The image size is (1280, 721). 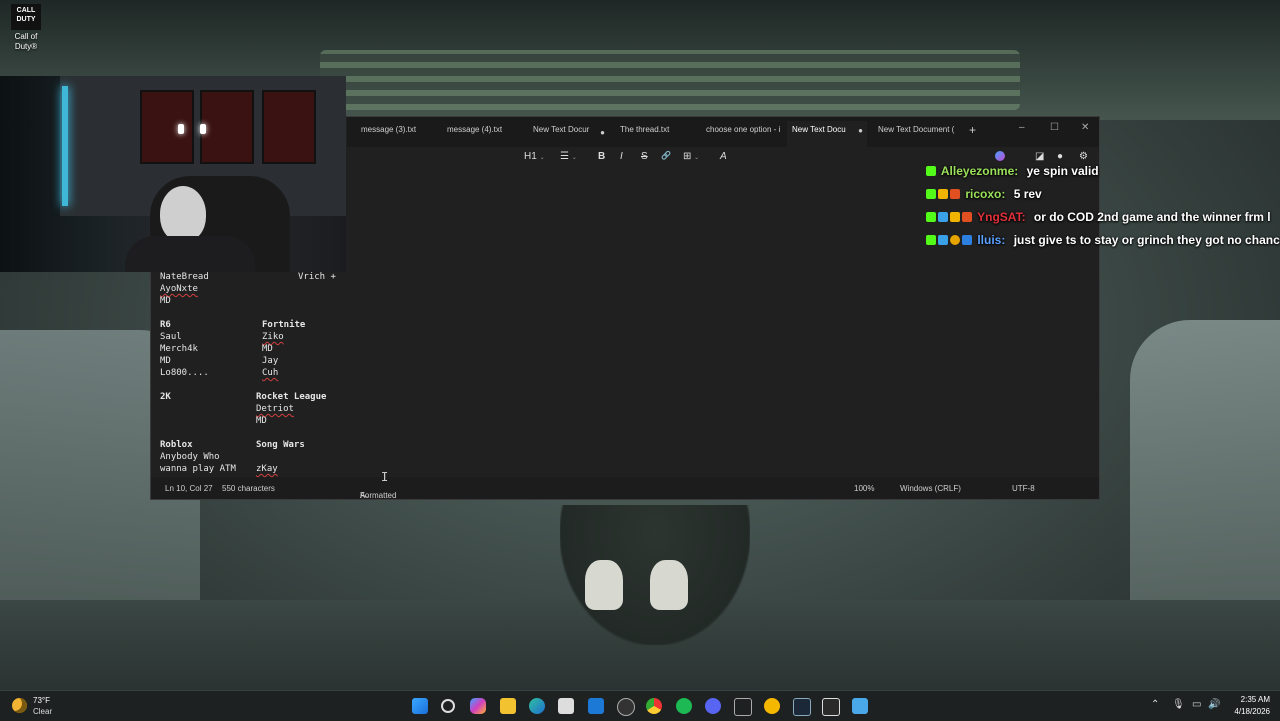 I want to click on tab-the-thread: The thread.txt, so click(x=660, y=133).